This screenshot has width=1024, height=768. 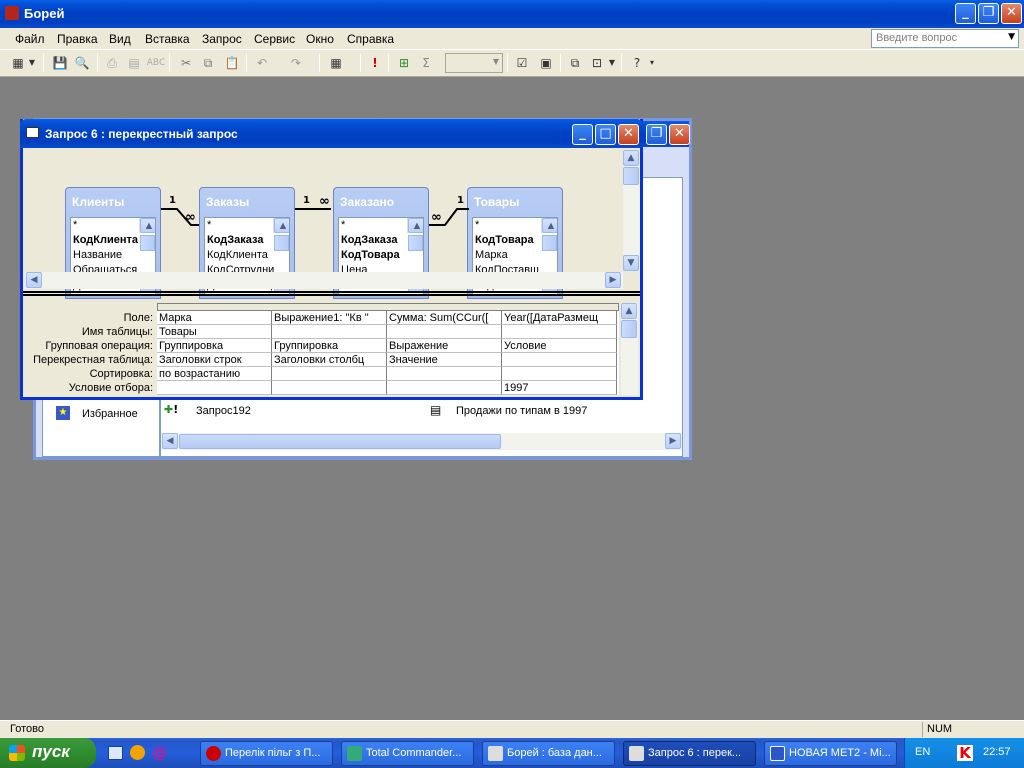 What do you see at coordinates (656, 134) in the screenshot?
I see `db-restore-button: ❐` at bounding box center [656, 134].